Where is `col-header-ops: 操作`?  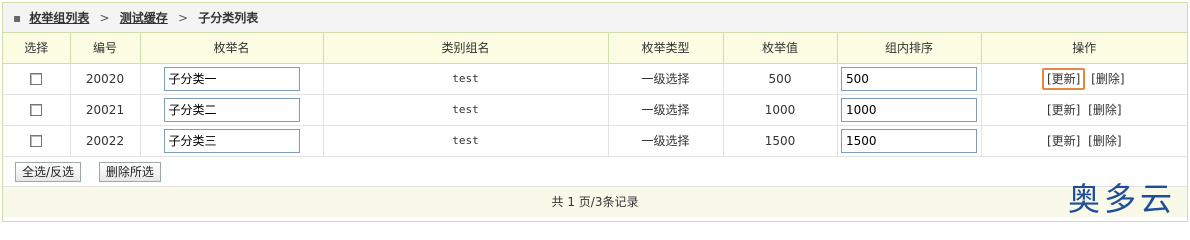
col-header-ops: 操作 is located at coordinates (1084, 48).